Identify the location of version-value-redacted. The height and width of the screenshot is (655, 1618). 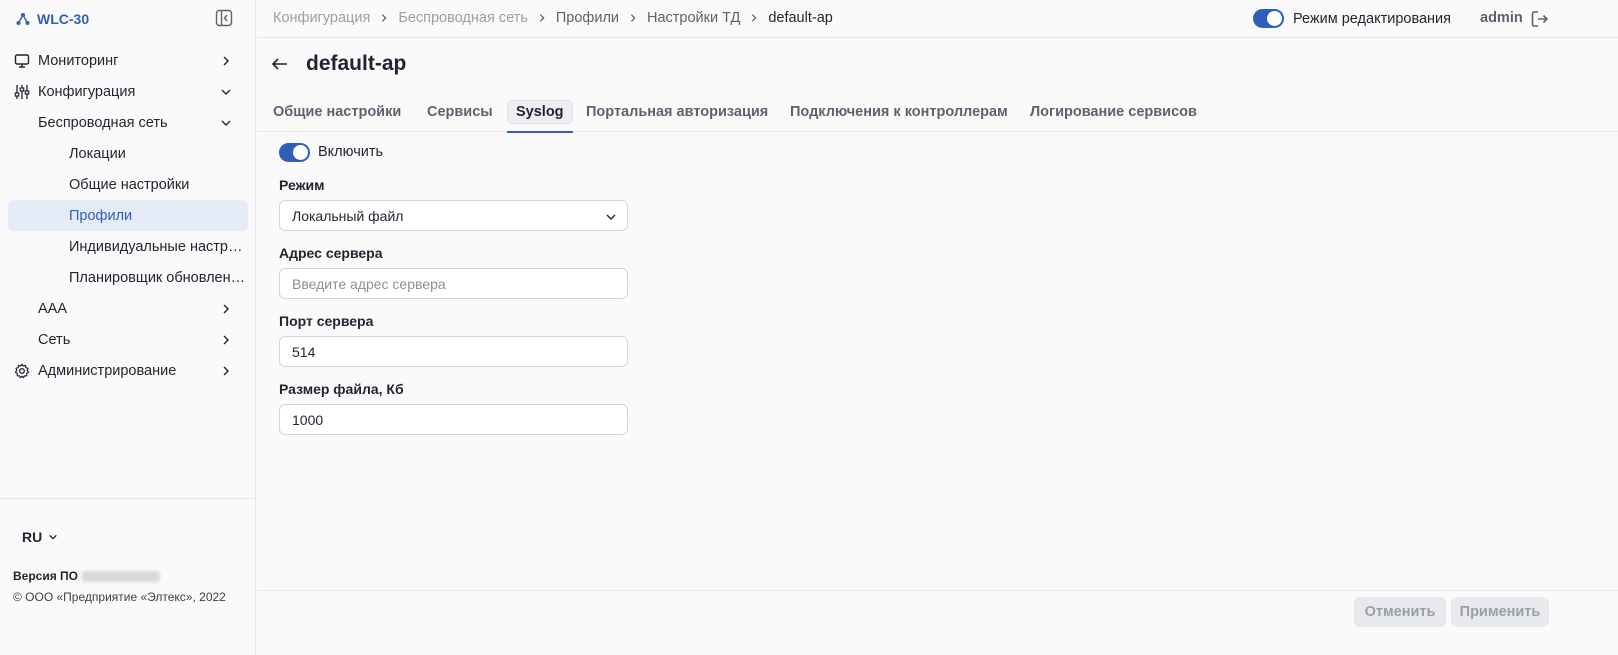
(121, 576).